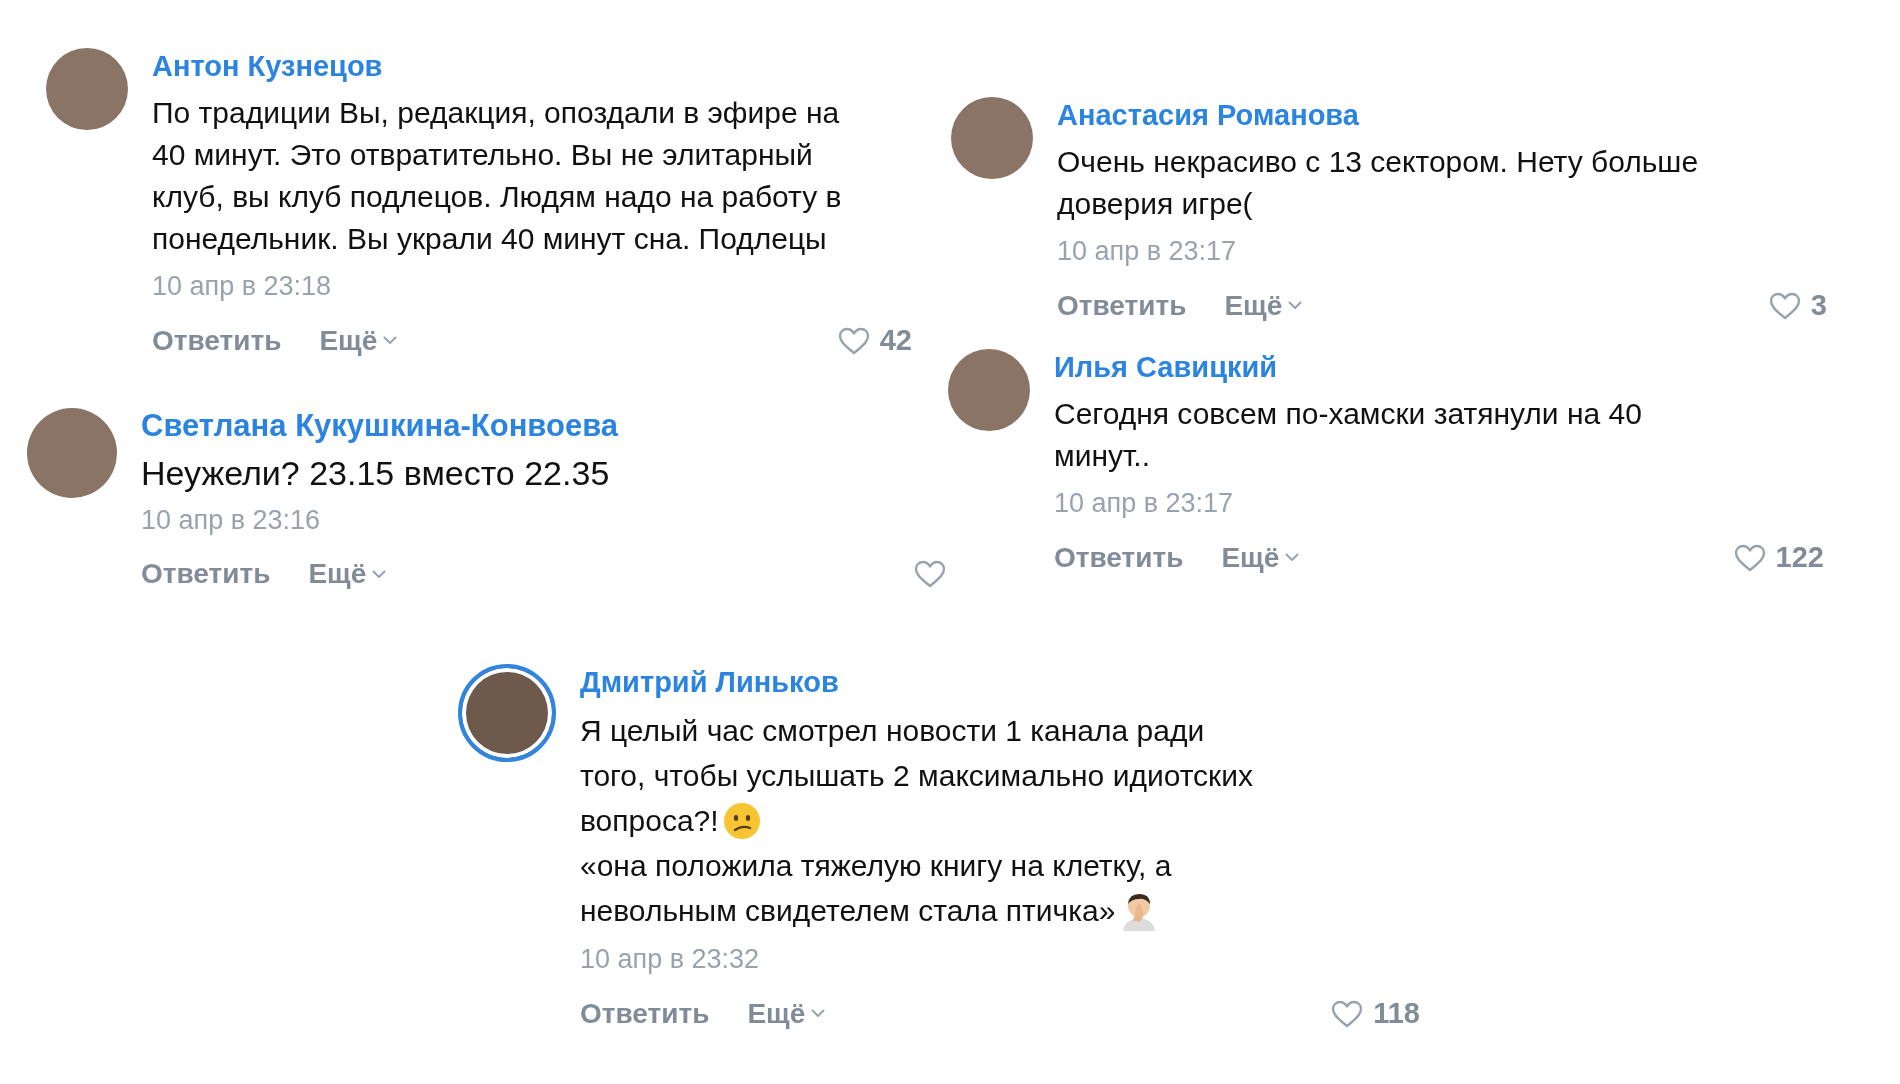  What do you see at coordinates (874, 340) in the screenshot?
I see `like-button: 42` at bounding box center [874, 340].